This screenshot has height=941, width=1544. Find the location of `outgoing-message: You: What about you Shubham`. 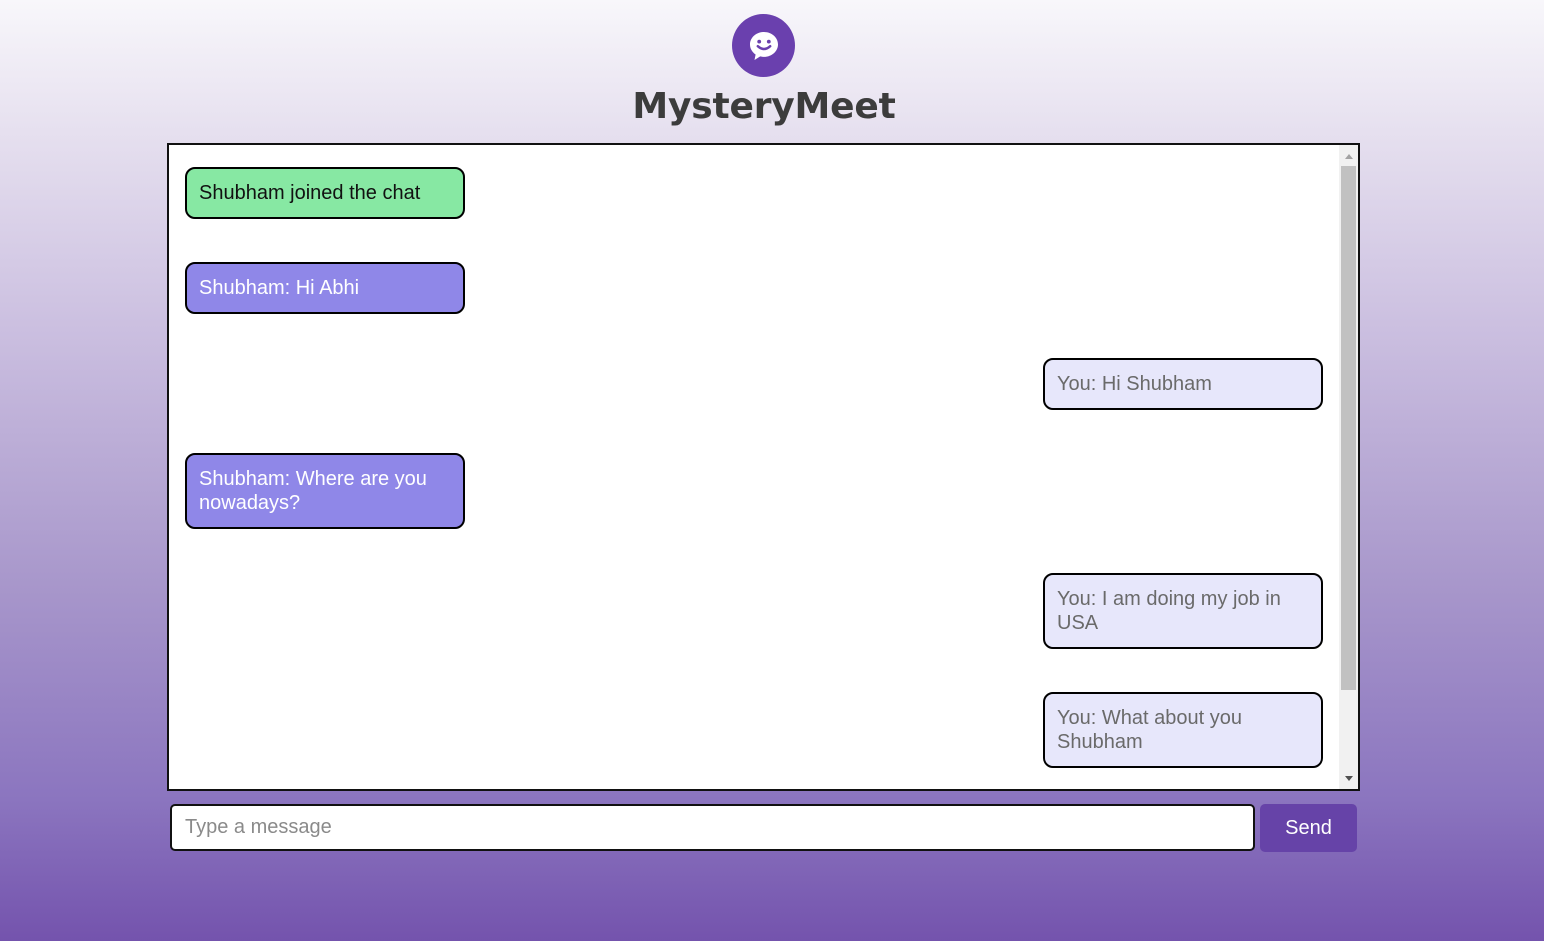

outgoing-message: You: What about you Shubham is located at coordinates (1183, 730).